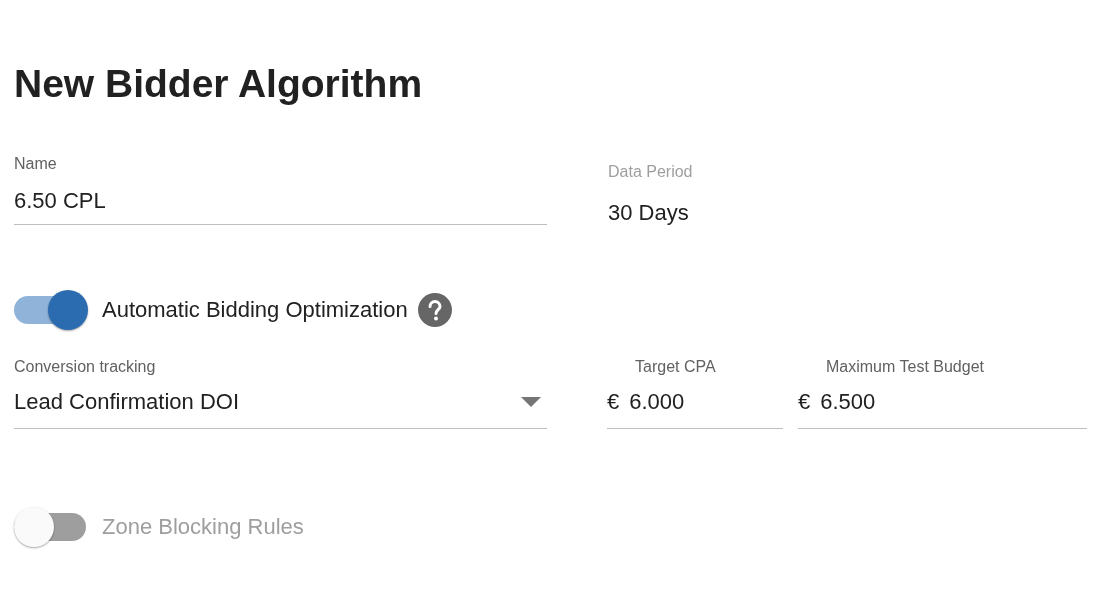 The width and height of the screenshot is (1097, 615). What do you see at coordinates (649, 212) in the screenshot?
I see `field-value: 30 Days` at bounding box center [649, 212].